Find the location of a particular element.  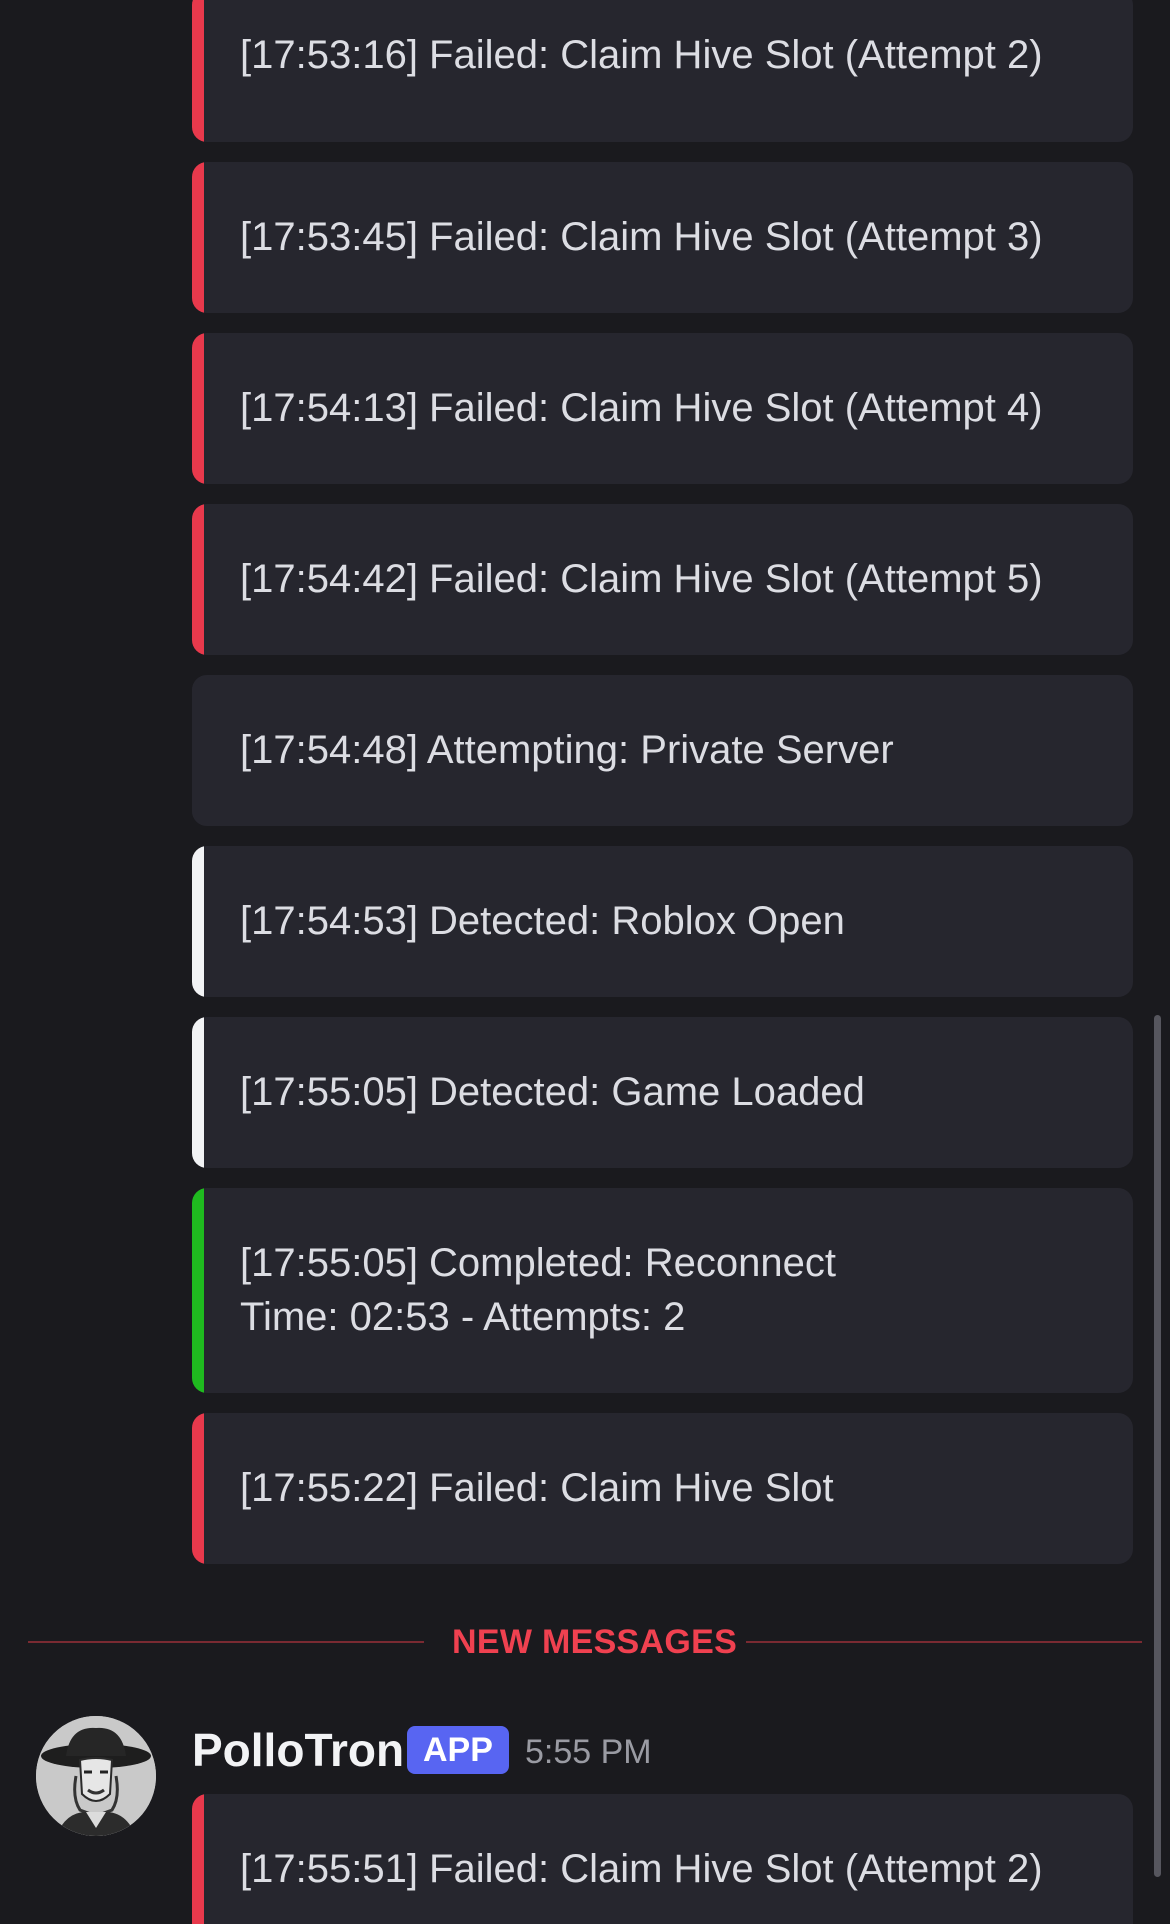

log-embed-8: [17:55:22] Failed: Claim Hive Slot is located at coordinates (662, 1488).